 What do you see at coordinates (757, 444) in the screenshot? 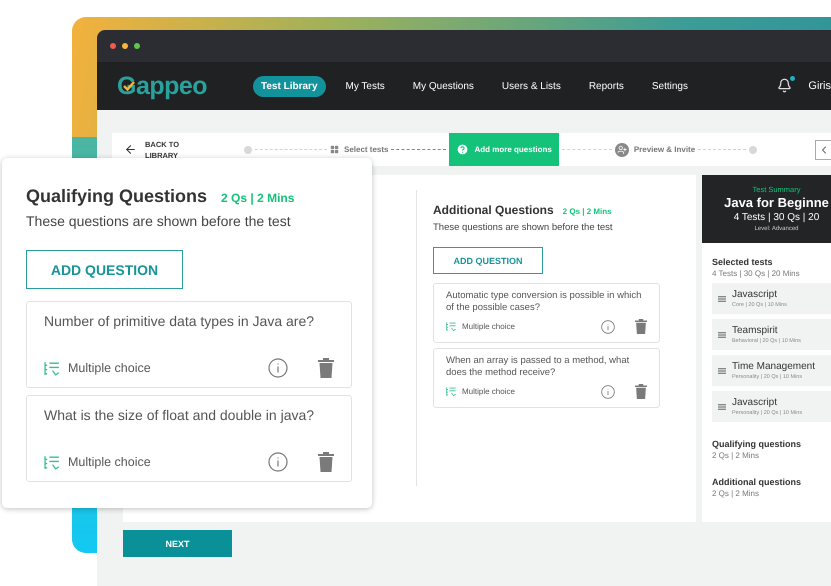
I see `summary-section-title: Qualifying questions` at bounding box center [757, 444].